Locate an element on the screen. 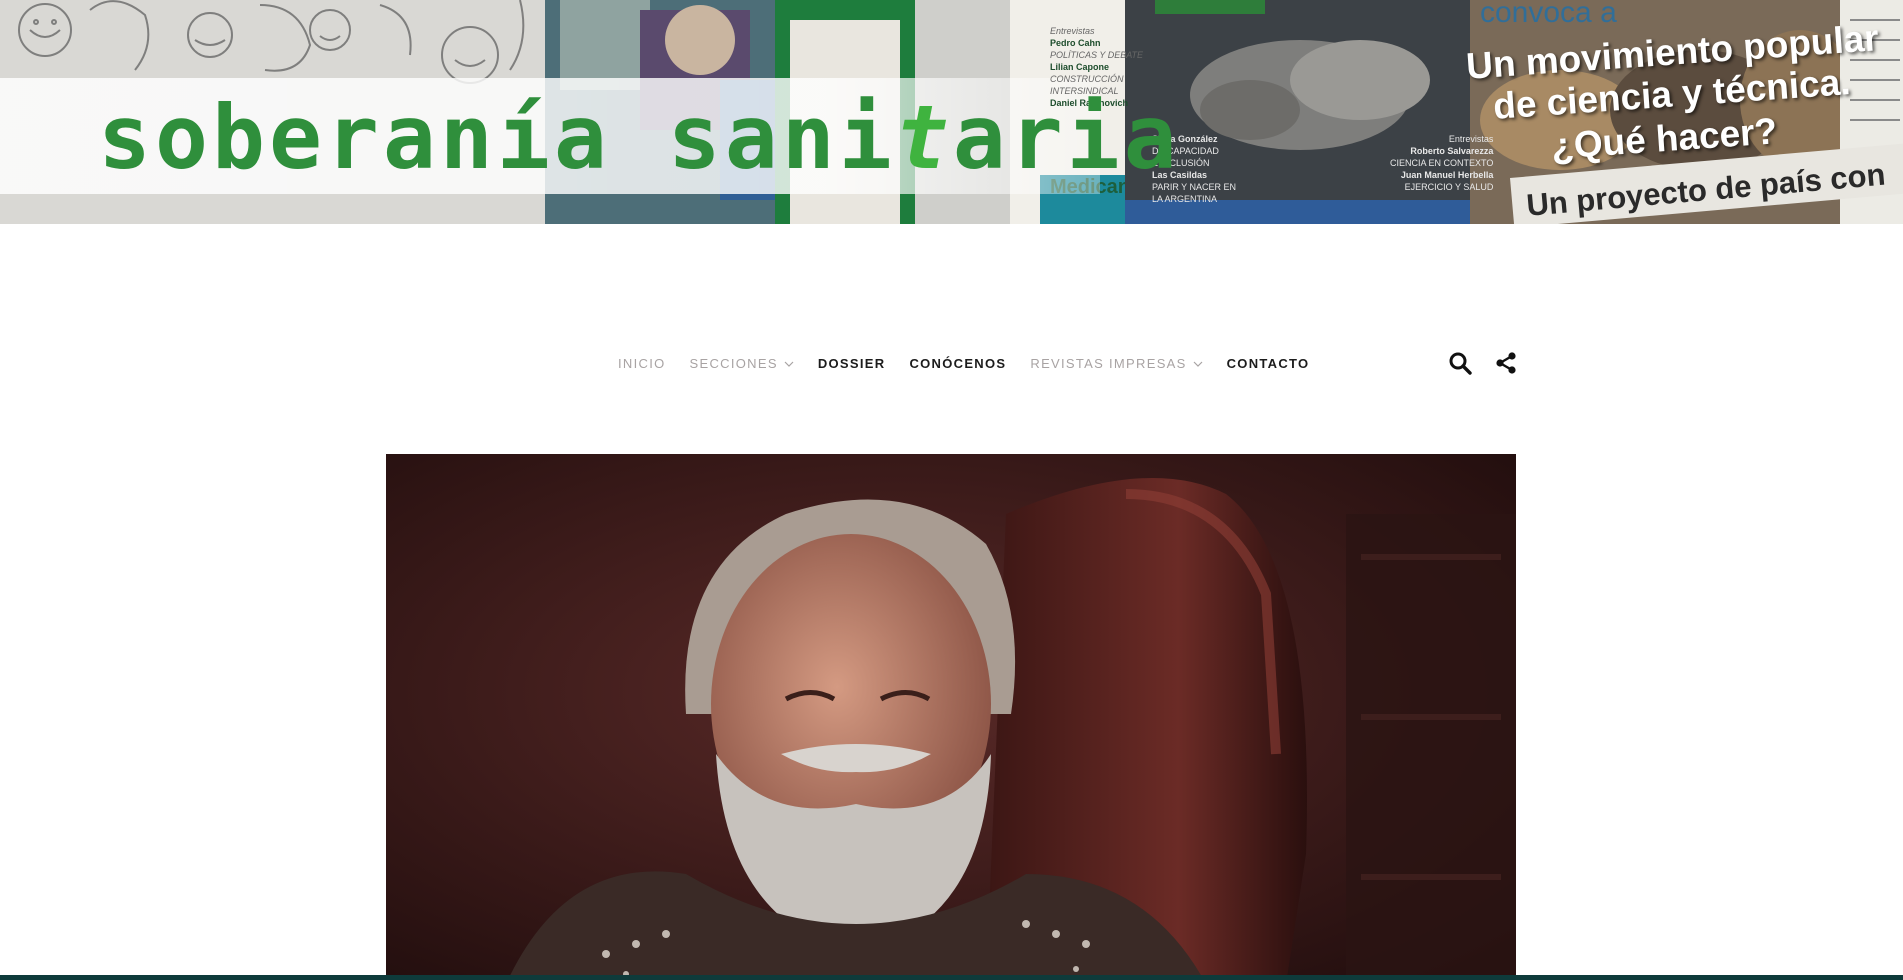 This screenshot has width=1903, height=980. site-logo: soberanía sanitaria is located at coordinates (639, 138).